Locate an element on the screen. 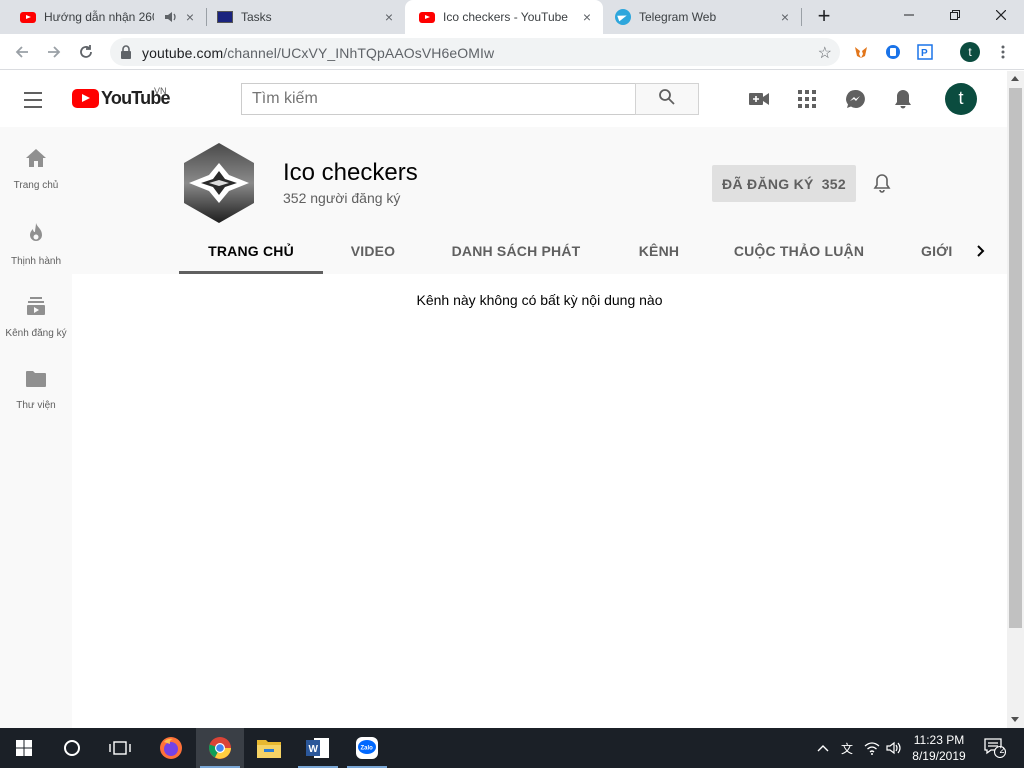 This screenshot has width=1024, height=768. tab-title: Hướng dẫn nhận 260 is located at coordinates (99, 17).